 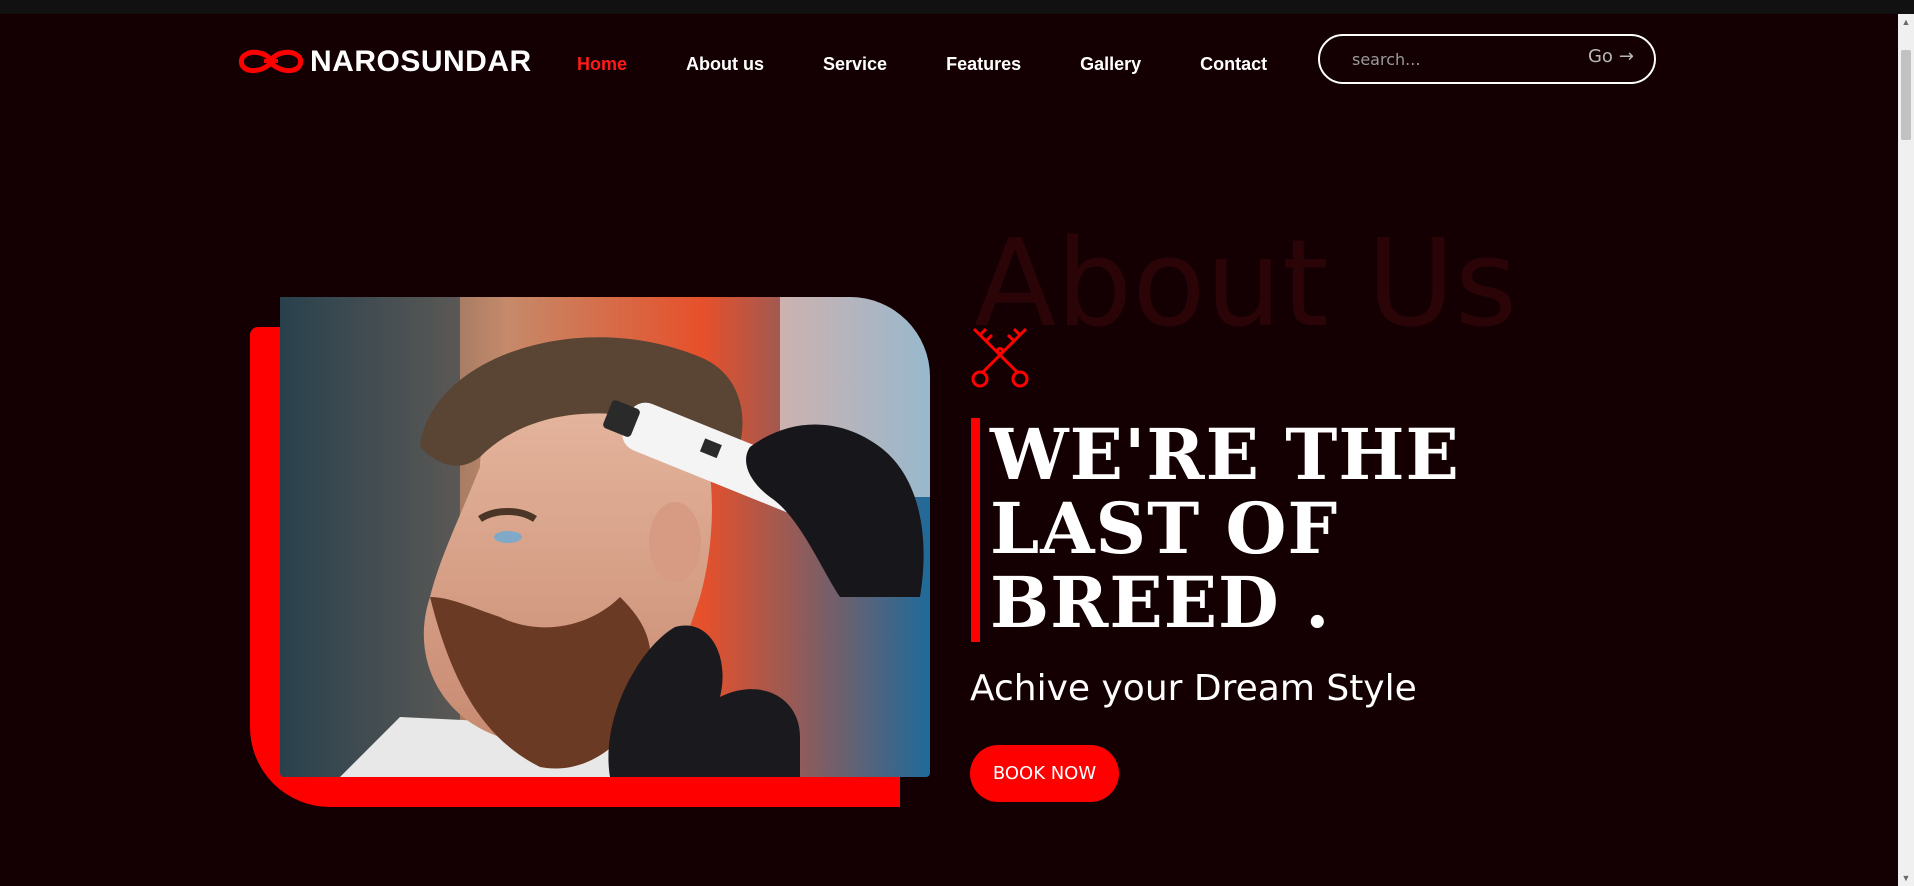 I want to click on hero-headline: WE'RE THE LAST OF BREED ., so click(x=1225, y=529).